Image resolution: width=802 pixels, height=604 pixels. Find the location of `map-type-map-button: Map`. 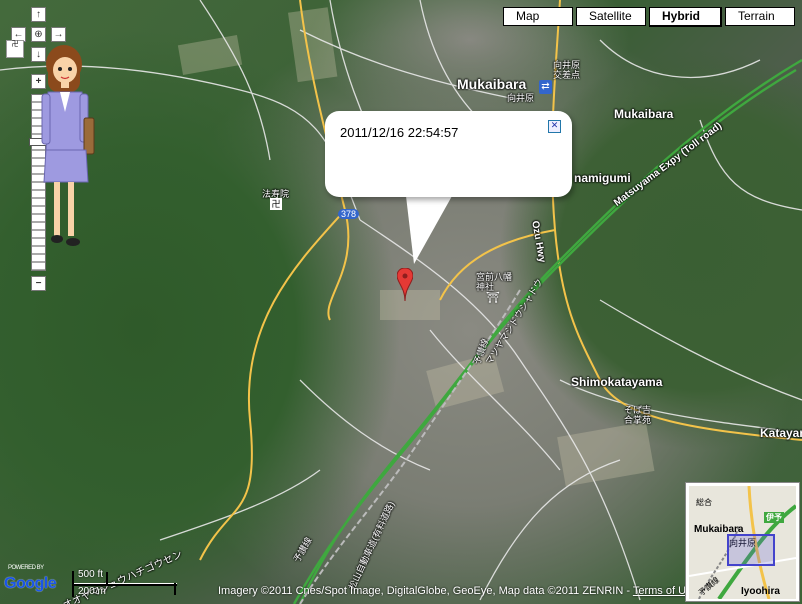

map-type-map-button: Map is located at coordinates (538, 16).